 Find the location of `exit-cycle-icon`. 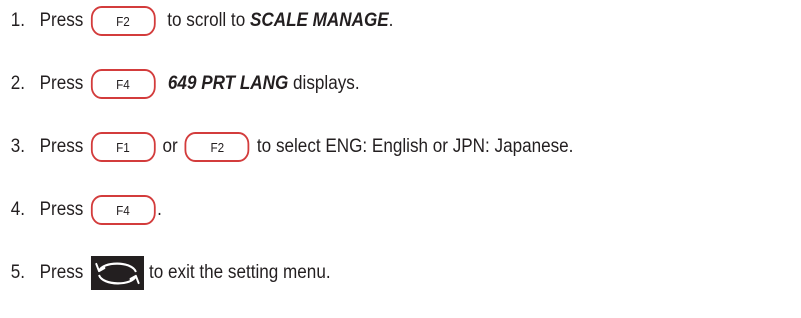

exit-cycle-icon is located at coordinates (117, 273).